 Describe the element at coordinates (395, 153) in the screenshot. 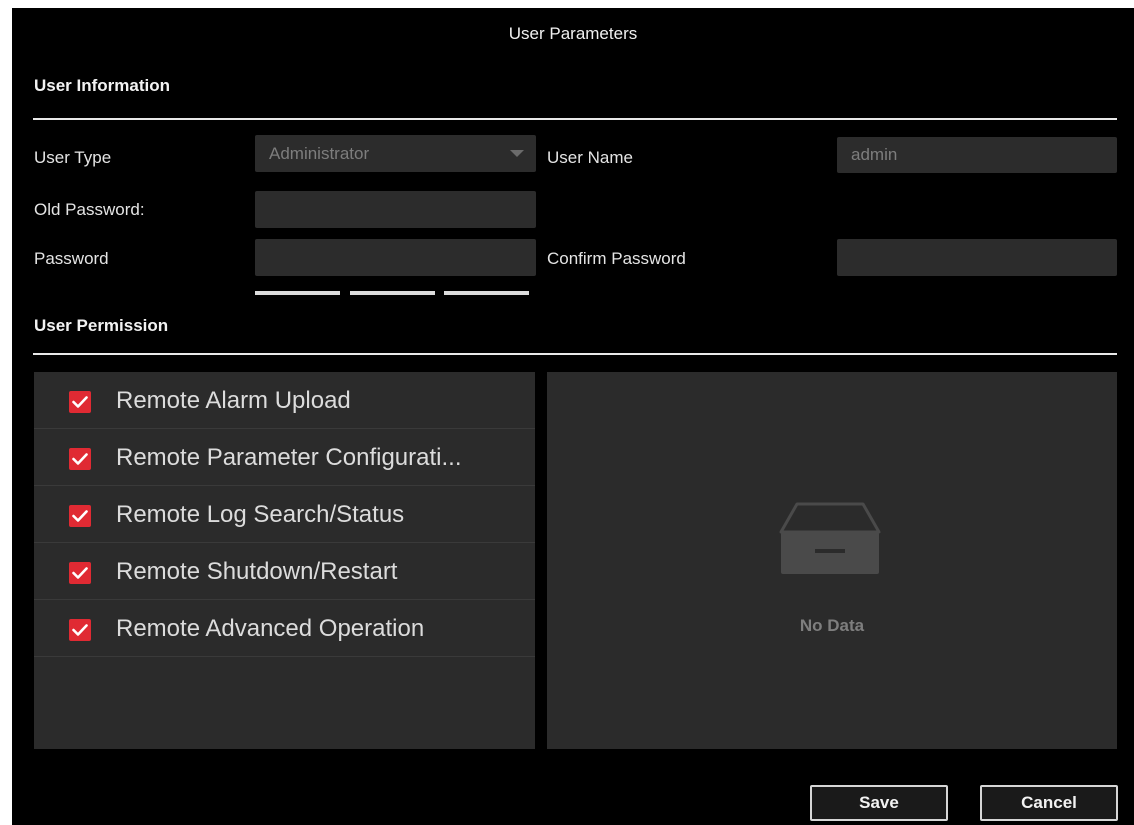

I see `user-type-select: Administrator` at that location.